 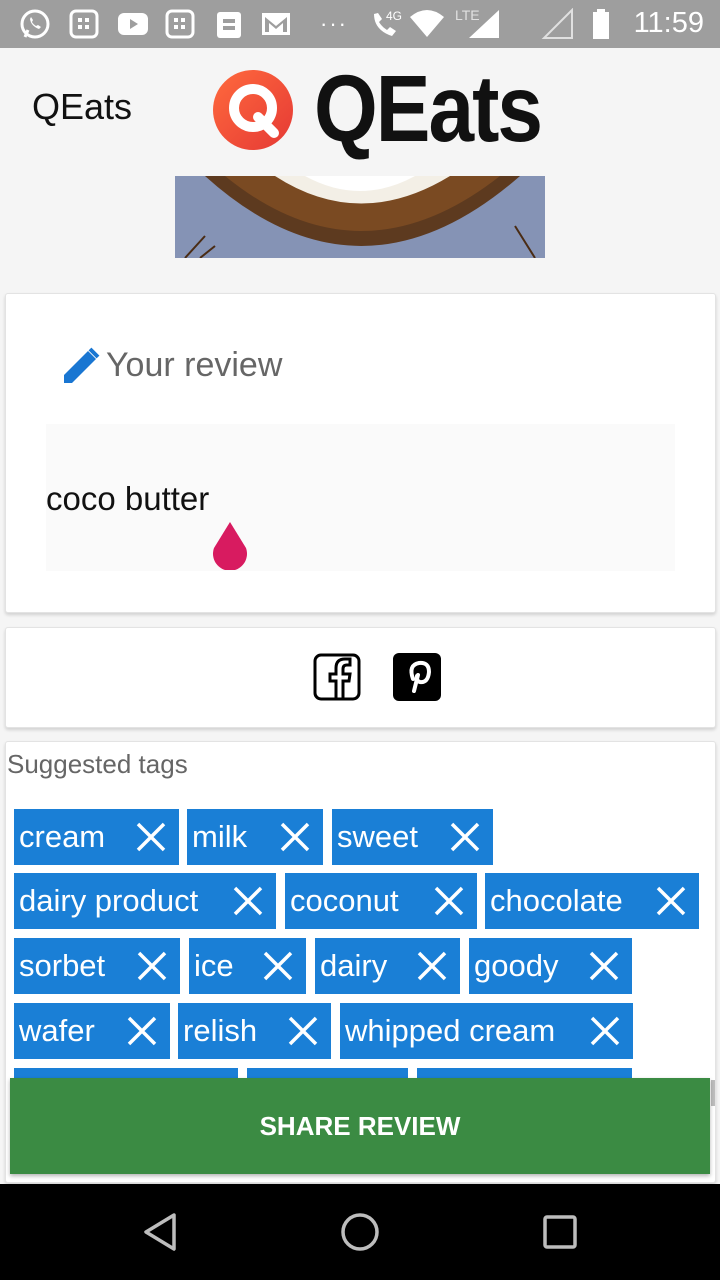 I want to click on tag-chip: chocolate, so click(x=592, y=901).